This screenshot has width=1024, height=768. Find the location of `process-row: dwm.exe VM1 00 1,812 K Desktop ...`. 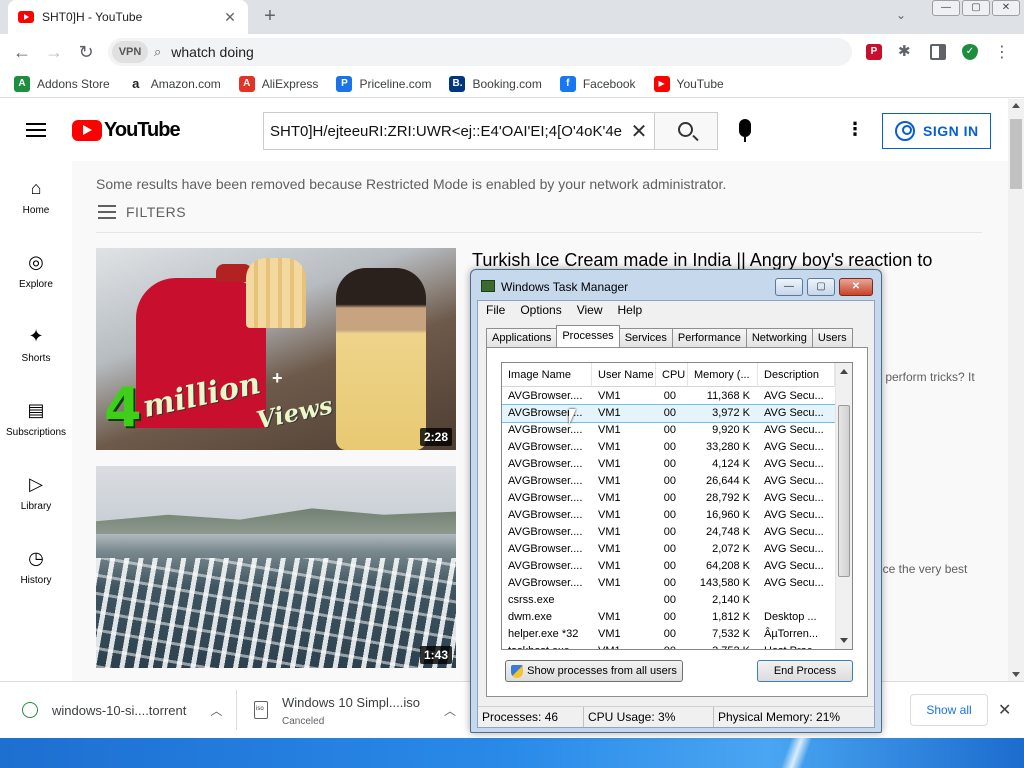

process-row: dwm.exe VM1 00 1,812 K Desktop ... is located at coordinates (668, 617).